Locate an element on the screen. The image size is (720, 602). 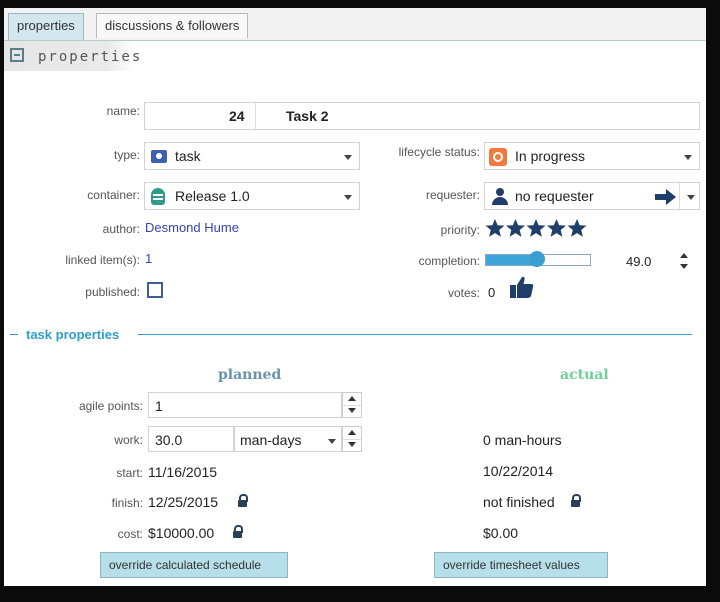
linked-items-label: linked item(s): is located at coordinates (102, 260).